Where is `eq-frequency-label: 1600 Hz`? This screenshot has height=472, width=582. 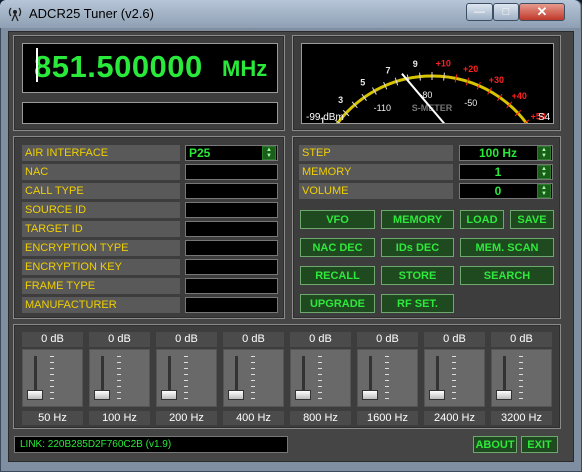
eq-frequency-label: 1600 Hz is located at coordinates (387, 418).